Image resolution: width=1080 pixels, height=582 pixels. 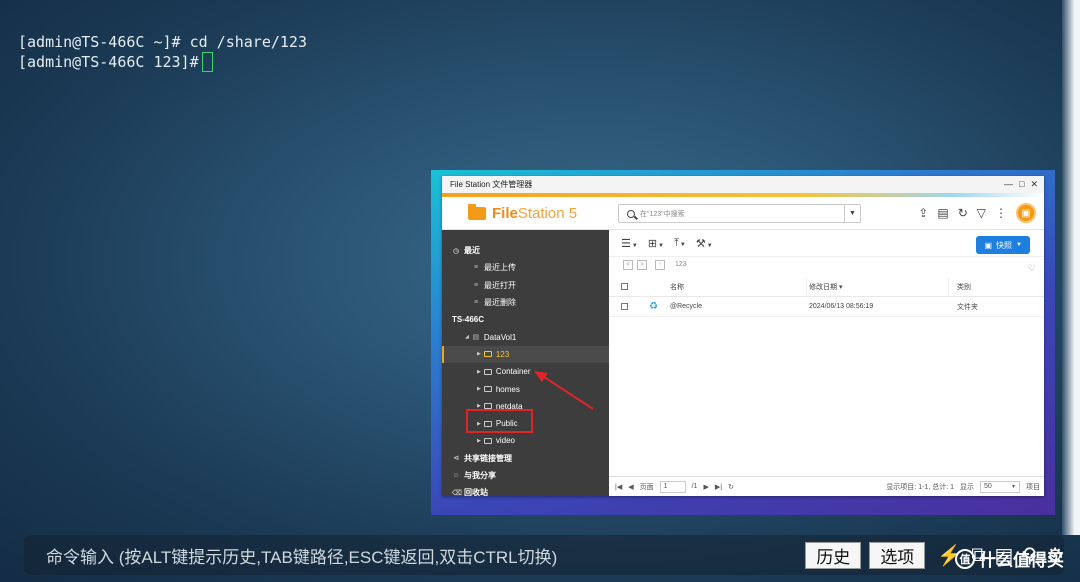 I want to click on sidebar-label: 最近上传, so click(x=500, y=268).